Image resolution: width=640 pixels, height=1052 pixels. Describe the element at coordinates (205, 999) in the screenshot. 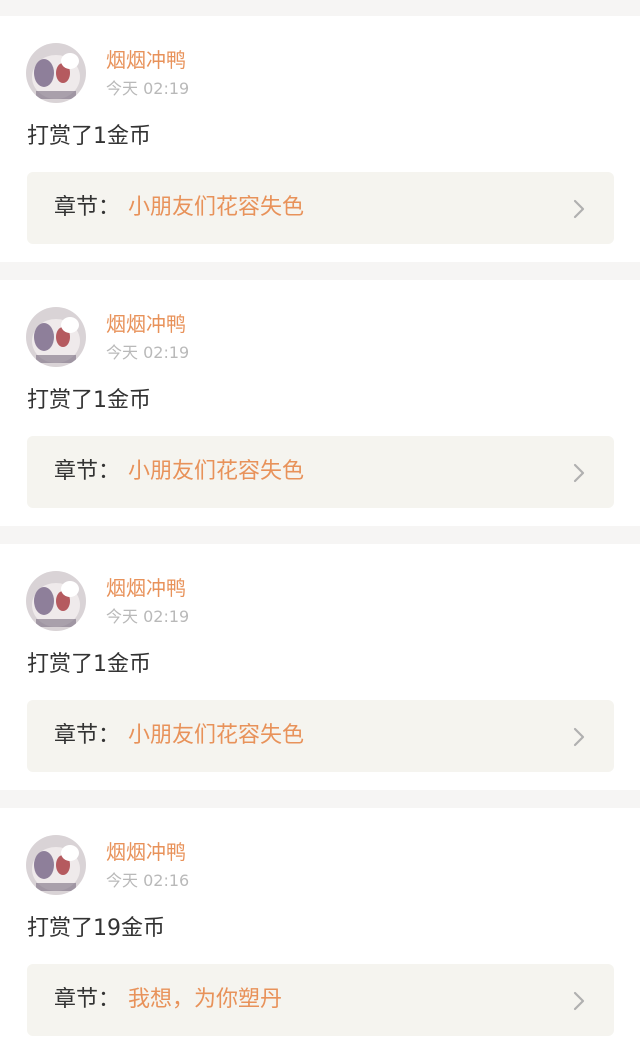

I see `chapter-title: 我想，为你塑丹` at that location.